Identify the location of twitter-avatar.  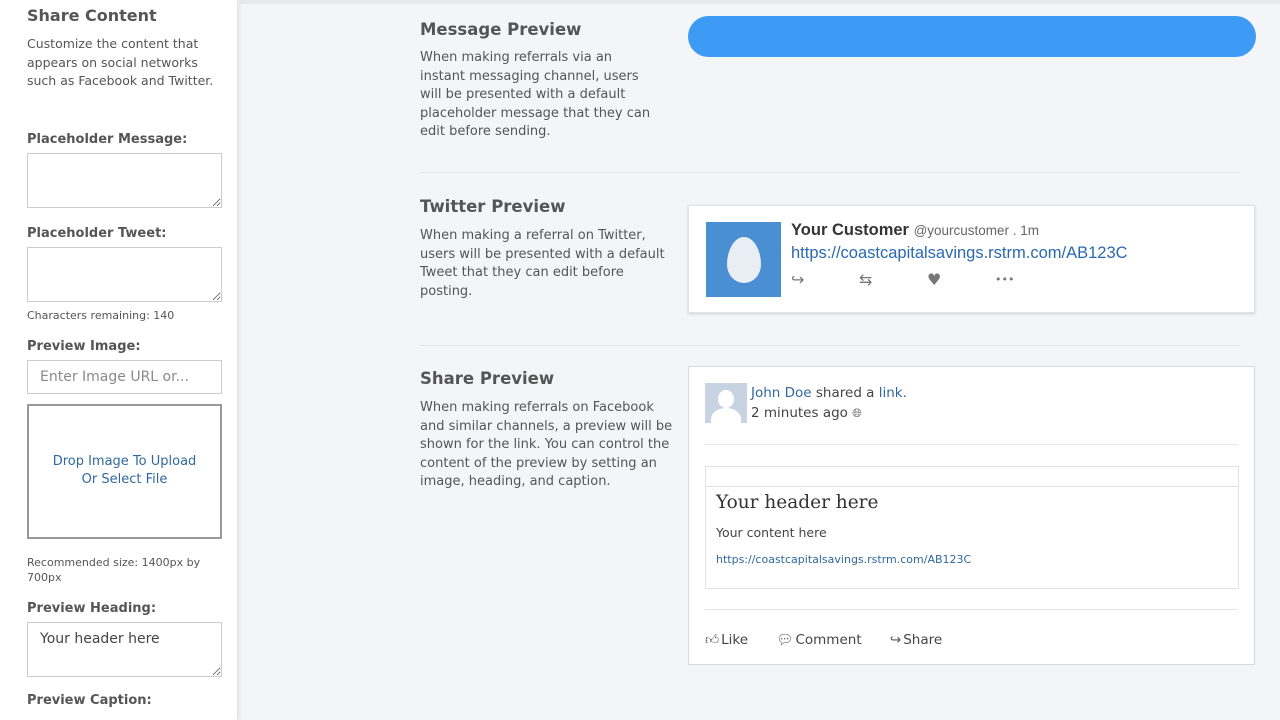
(743, 259).